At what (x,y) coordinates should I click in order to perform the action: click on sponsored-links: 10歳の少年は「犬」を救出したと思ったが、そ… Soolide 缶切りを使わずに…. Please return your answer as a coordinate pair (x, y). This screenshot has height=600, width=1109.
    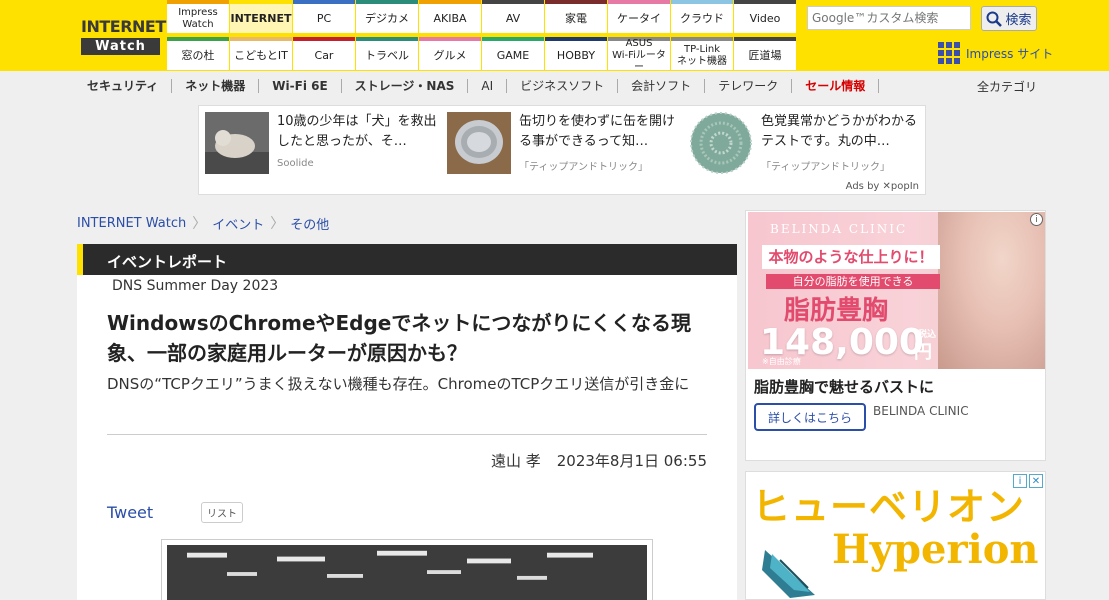
    Looking at the image, I should click on (562, 150).